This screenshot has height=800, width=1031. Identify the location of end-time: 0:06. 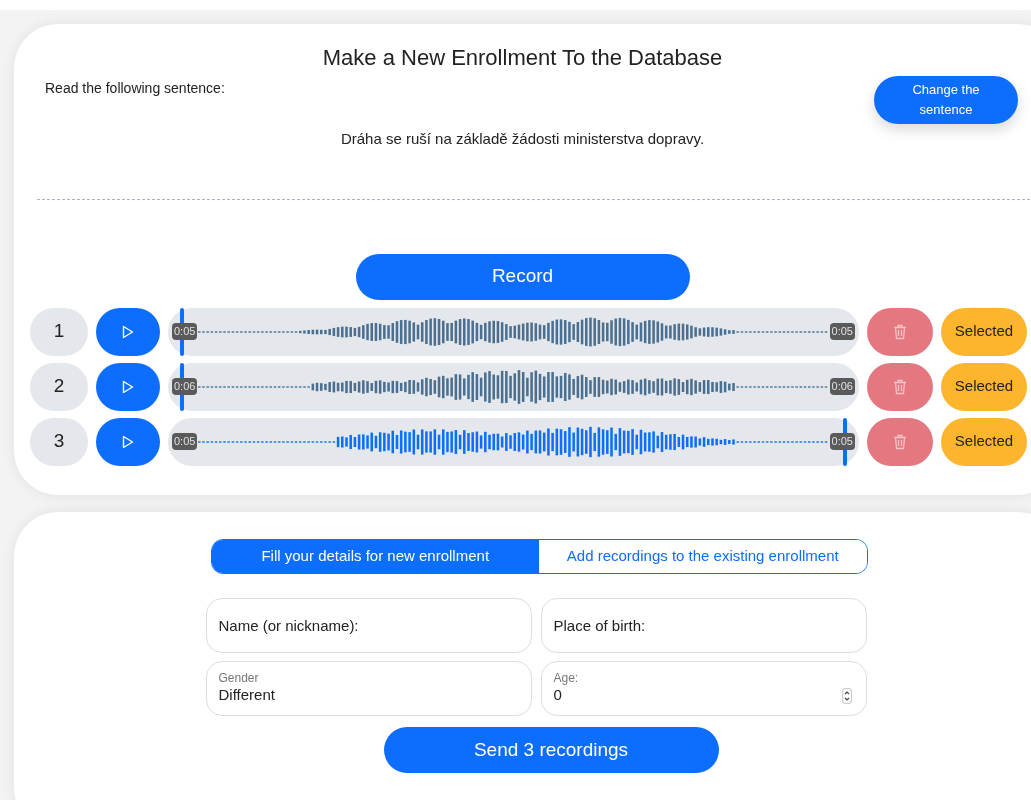
(842, 386).